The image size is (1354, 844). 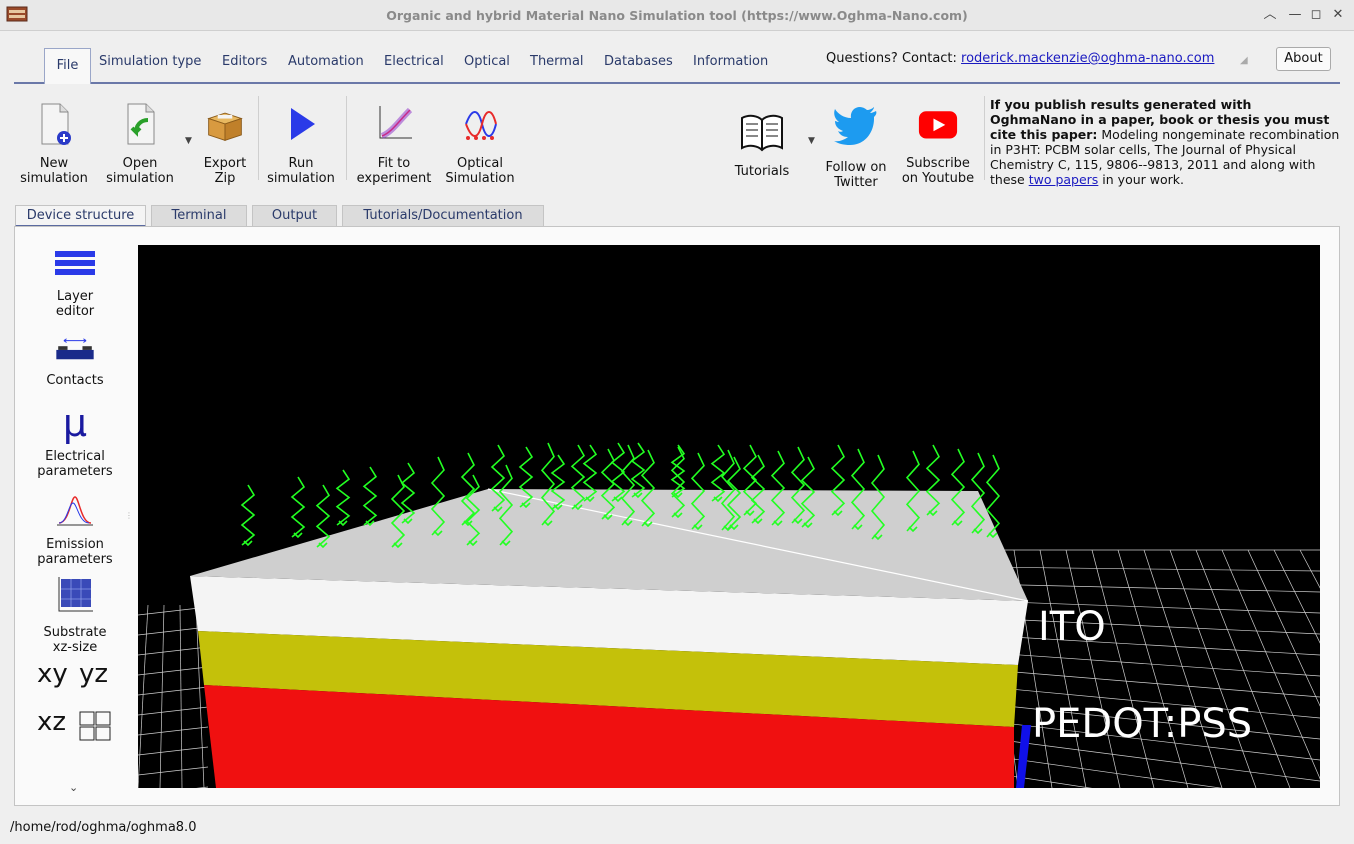 I want to click on tutorials-button: Tutorials, so click(x=762, y=144).